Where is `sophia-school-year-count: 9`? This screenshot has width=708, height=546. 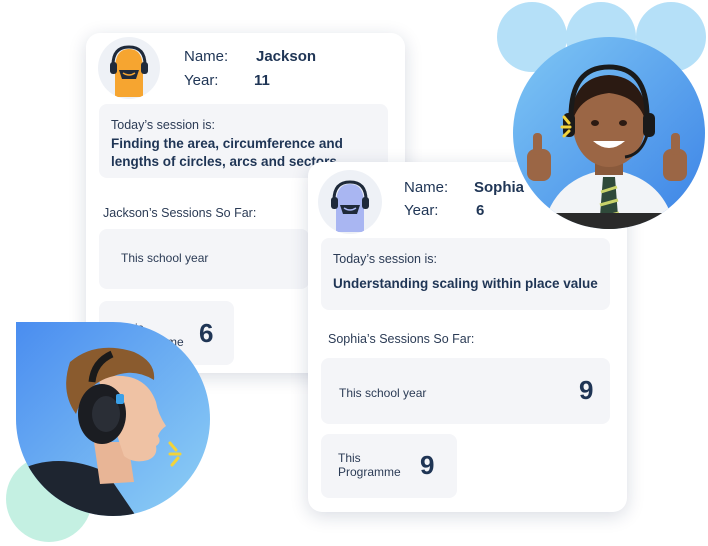
sophia-school-year-count: 9 is located at coordinates (586, 390).